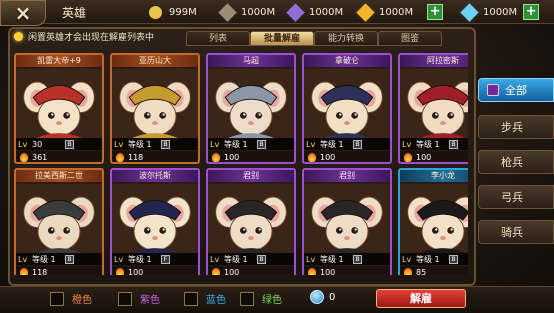  What do you see at coordinates (531, 12) in the screenshot?
I see `add-diamond-button: +` at bounding box center [531, 12].